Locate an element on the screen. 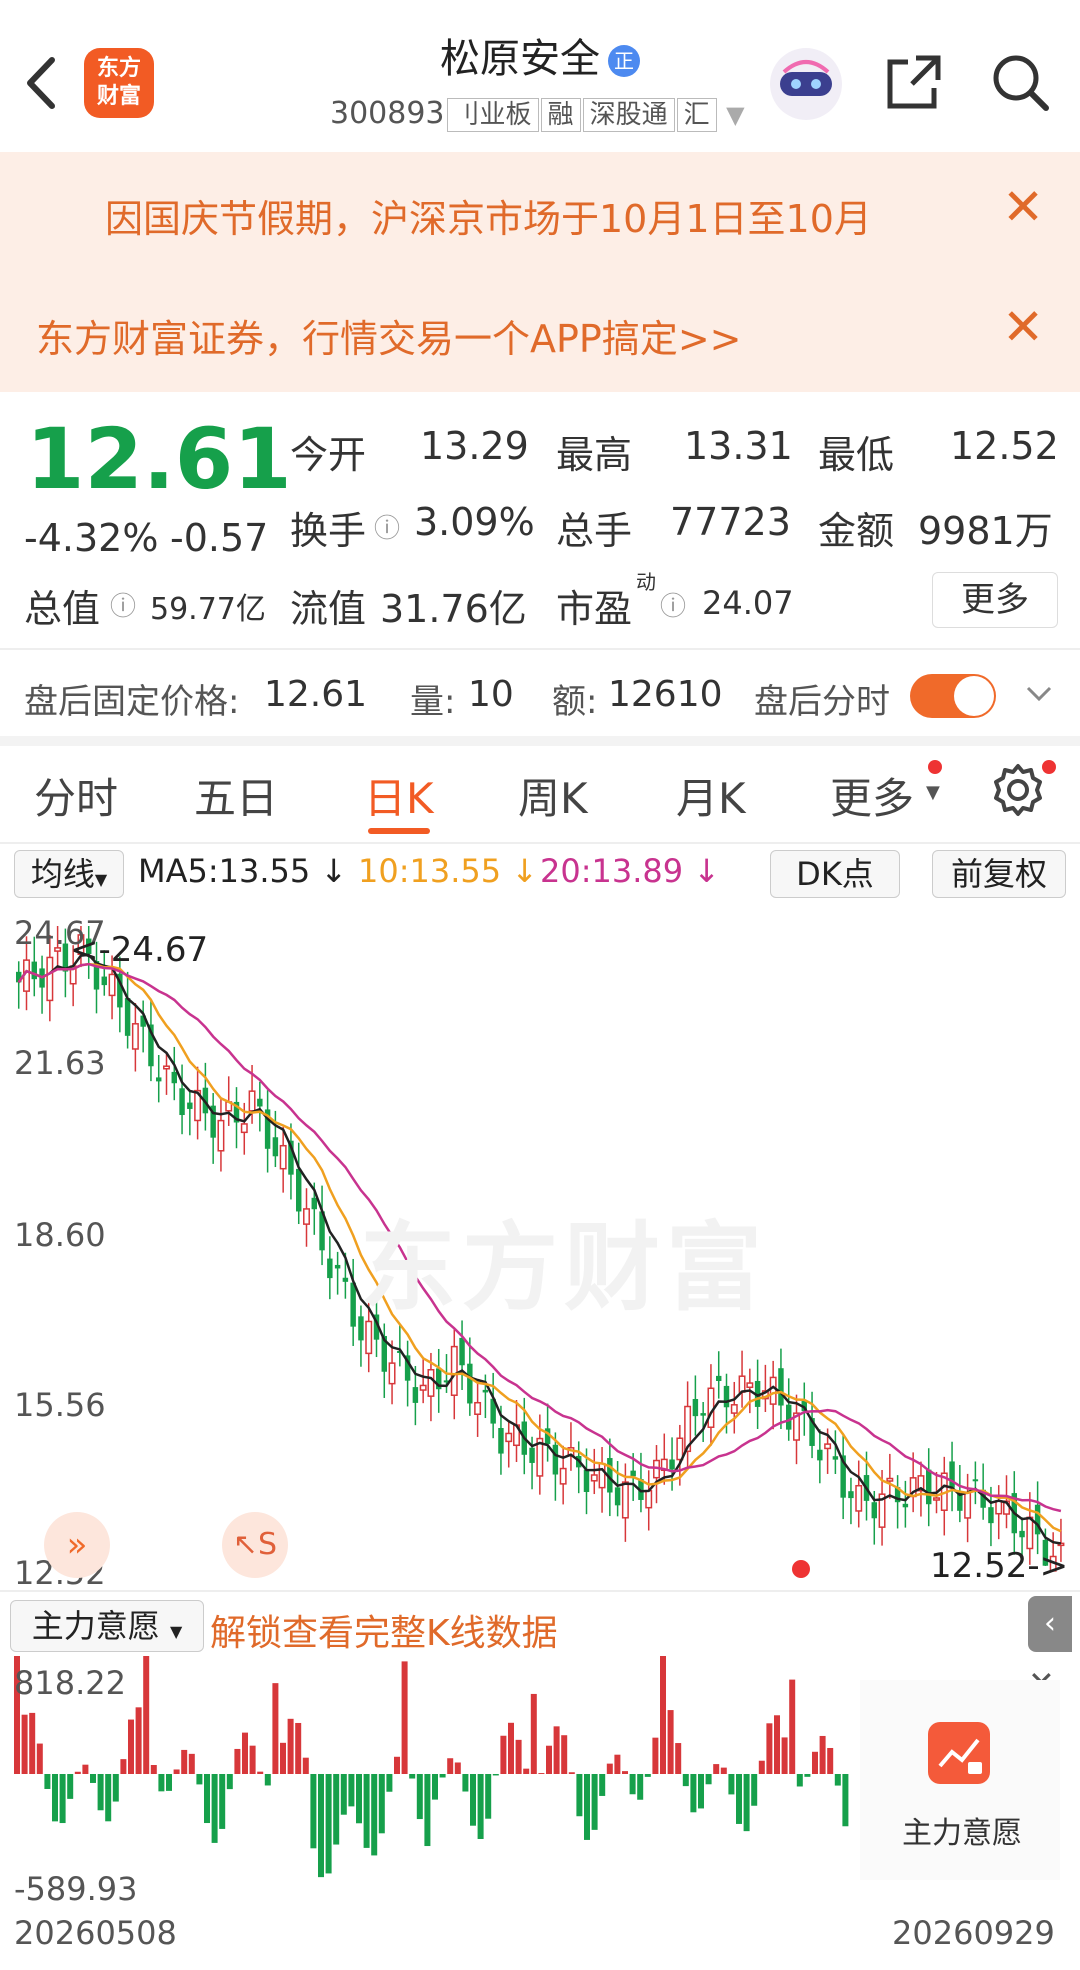 The width and height of the screenshot is (1080, 1970). expand-icon: » is located at coordinates (77, 1545).